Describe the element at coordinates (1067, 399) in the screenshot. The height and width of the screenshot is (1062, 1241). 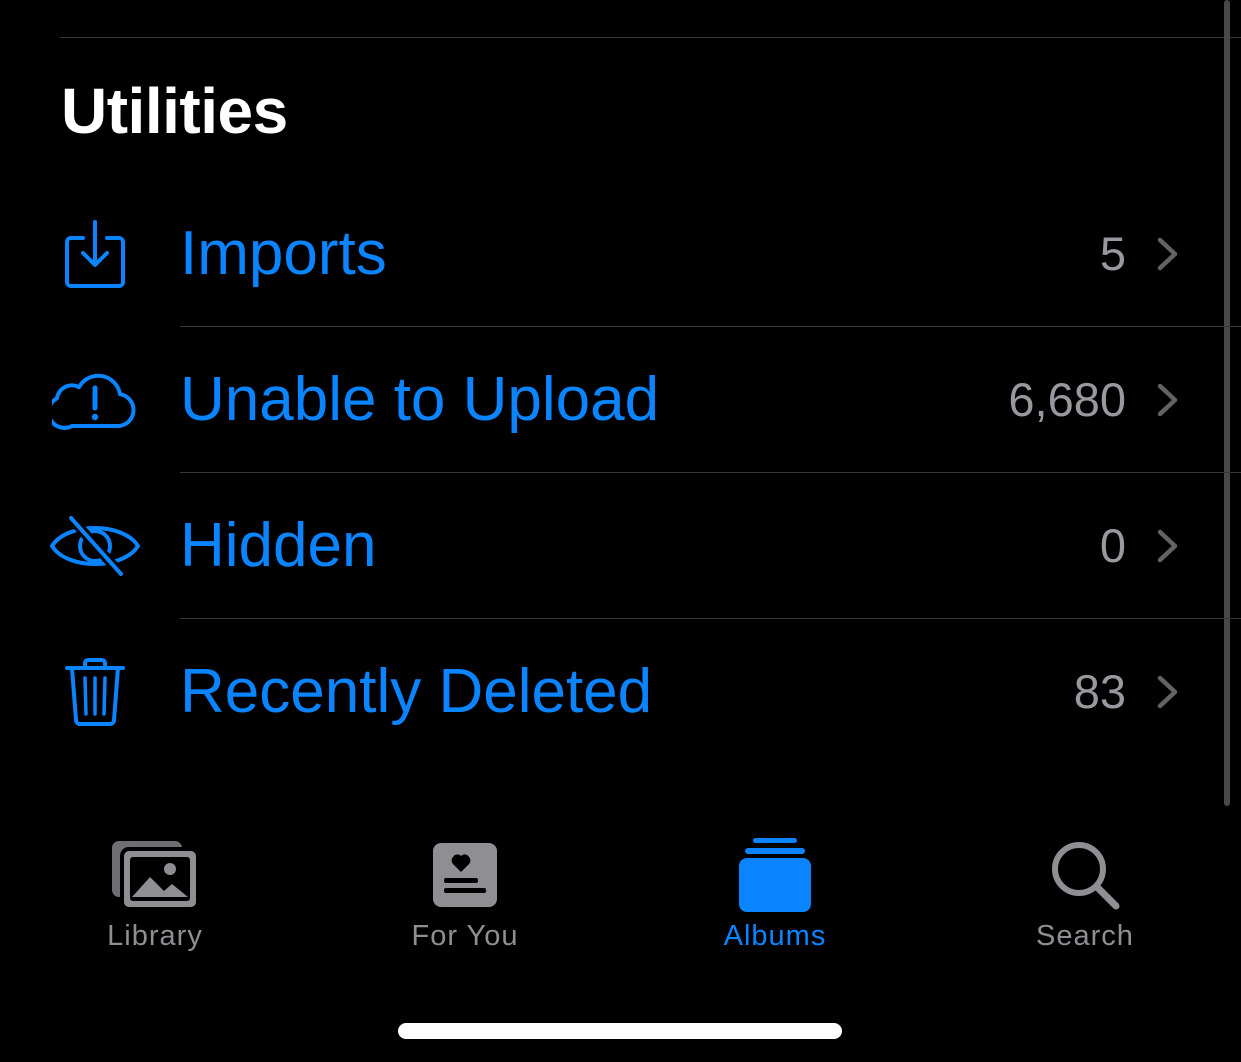
I see `row-count: 6,680` at that location.